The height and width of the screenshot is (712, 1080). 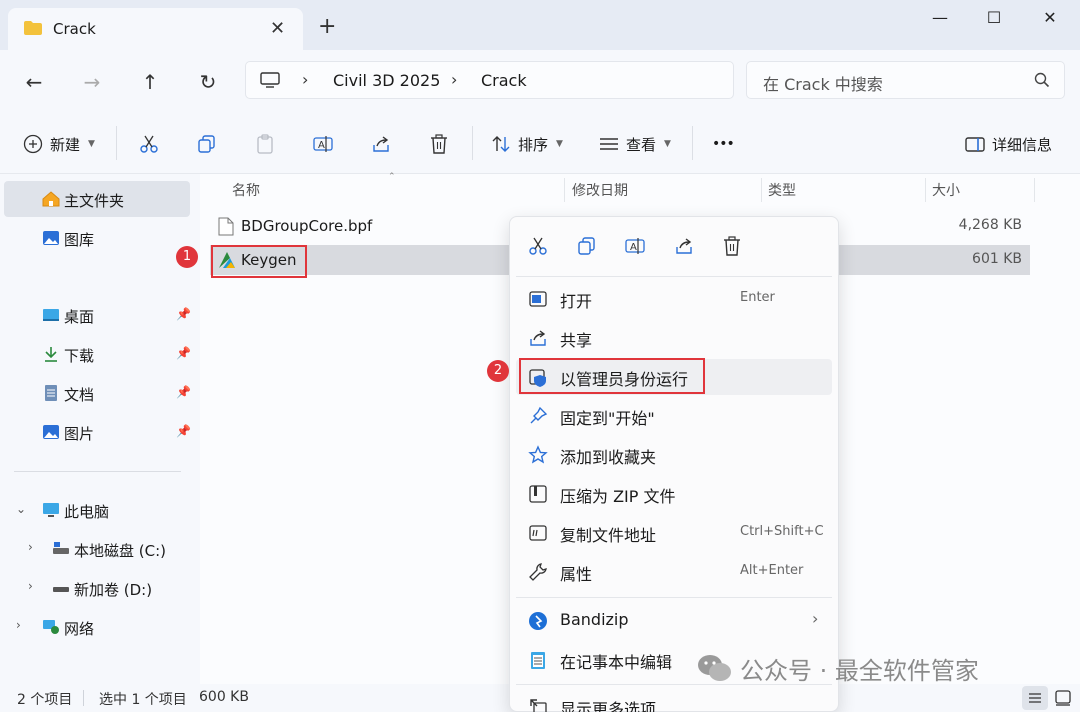 What do you see at coordinates (150, 82) in the screenshot?
I see `up-arrow-icon: ↑` at bounding box center [150, 82].